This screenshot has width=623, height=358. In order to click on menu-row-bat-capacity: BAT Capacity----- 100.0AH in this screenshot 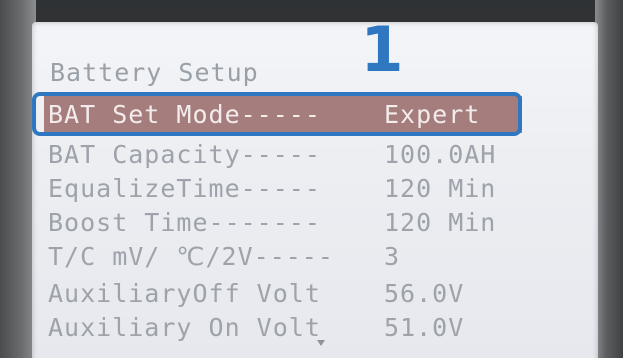, I will do `click(283, 154)`.